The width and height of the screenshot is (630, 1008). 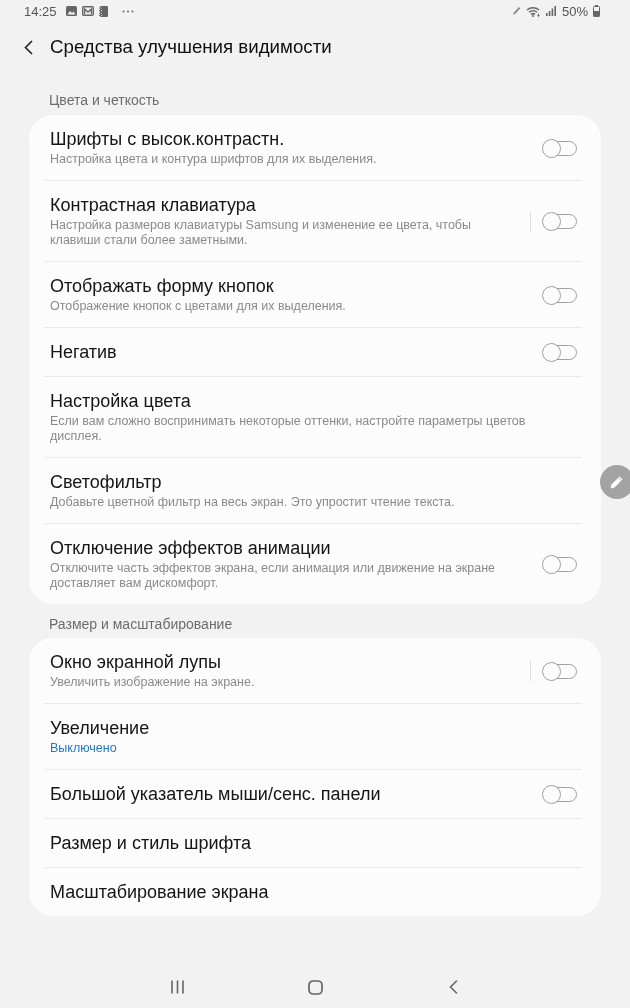 I want to click on gallery-icon, so click(x=71, y=11).